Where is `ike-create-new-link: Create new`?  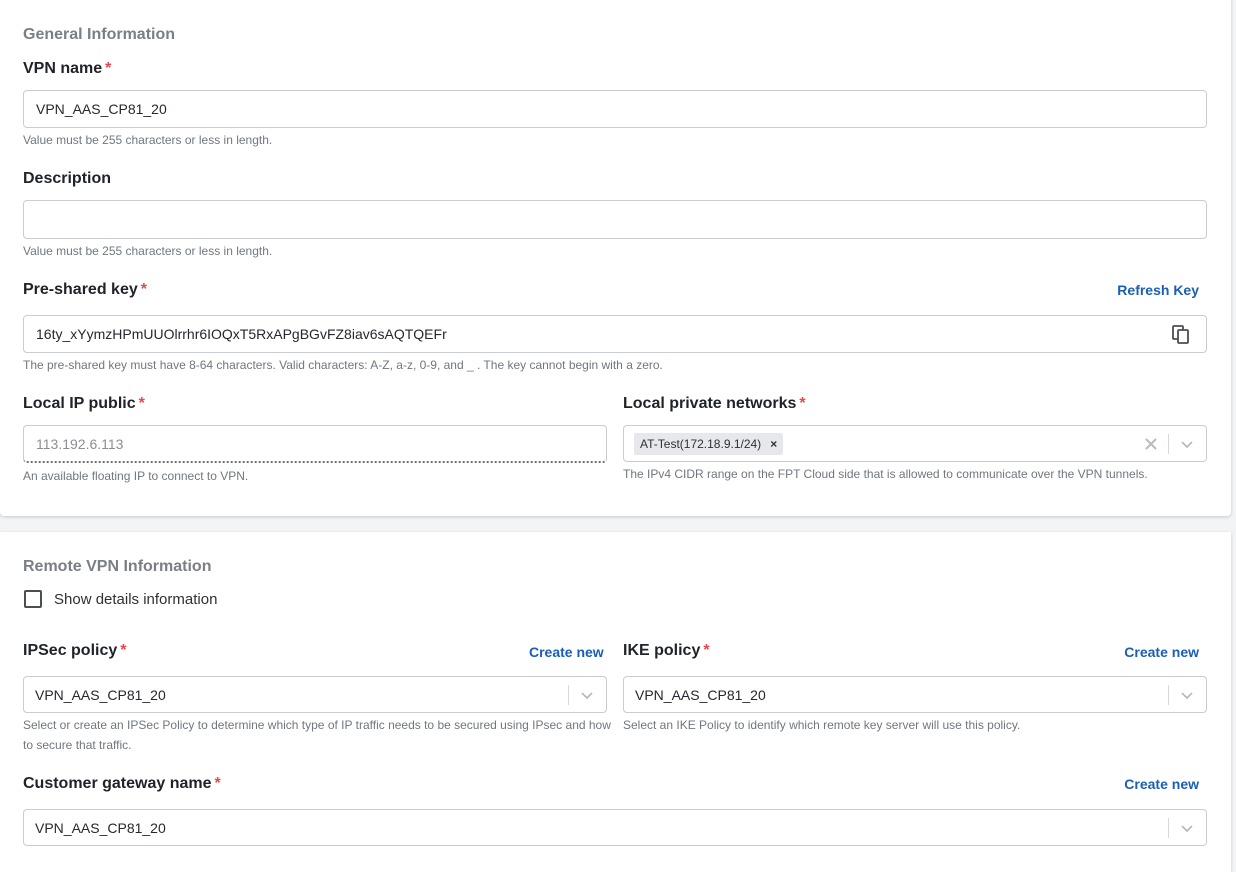 ike-create-new-link: Create new is located at coordinates (1161, 652).